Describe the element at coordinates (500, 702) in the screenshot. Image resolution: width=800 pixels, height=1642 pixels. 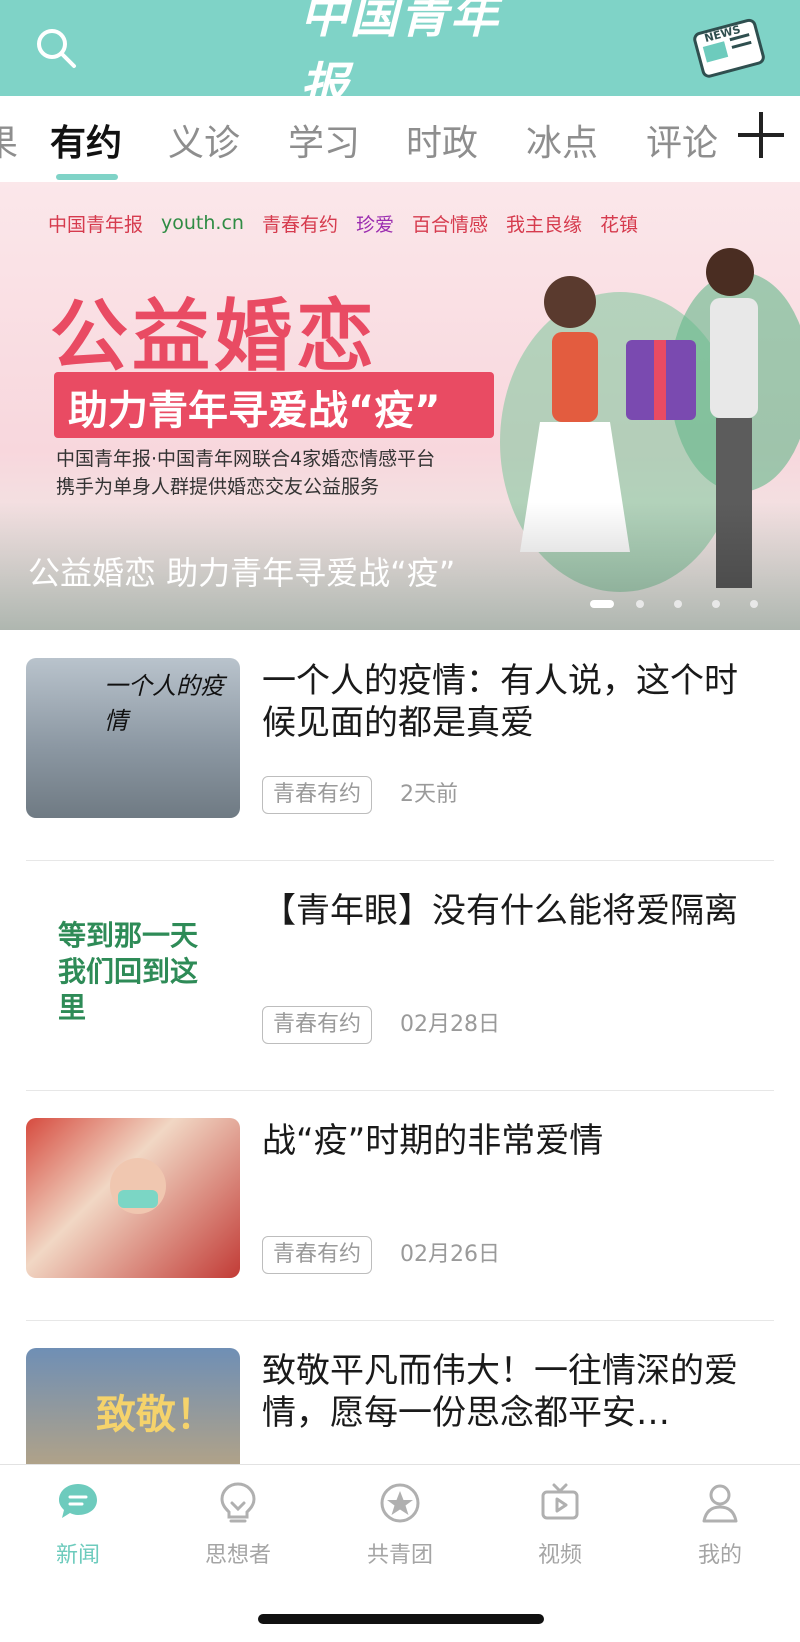
I see `article-title: 一个人的疫情：有人说，这个时候见面的都是真爱` at that location.